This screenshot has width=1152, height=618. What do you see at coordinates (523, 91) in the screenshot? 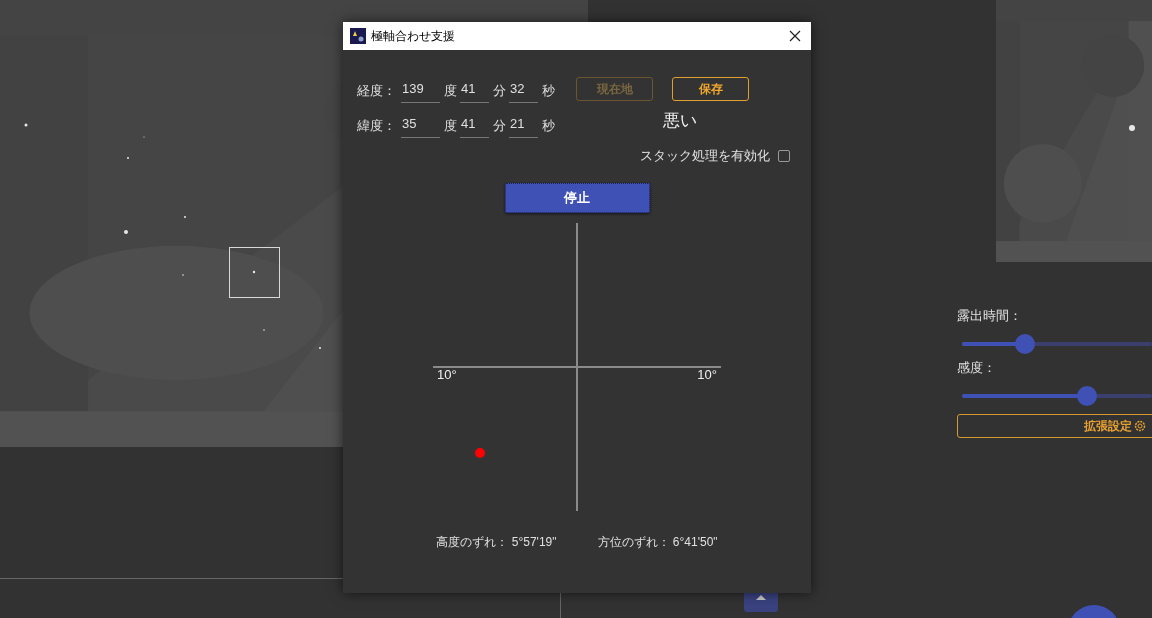
I see `number-field: 32` at bounding box center [523, 91].